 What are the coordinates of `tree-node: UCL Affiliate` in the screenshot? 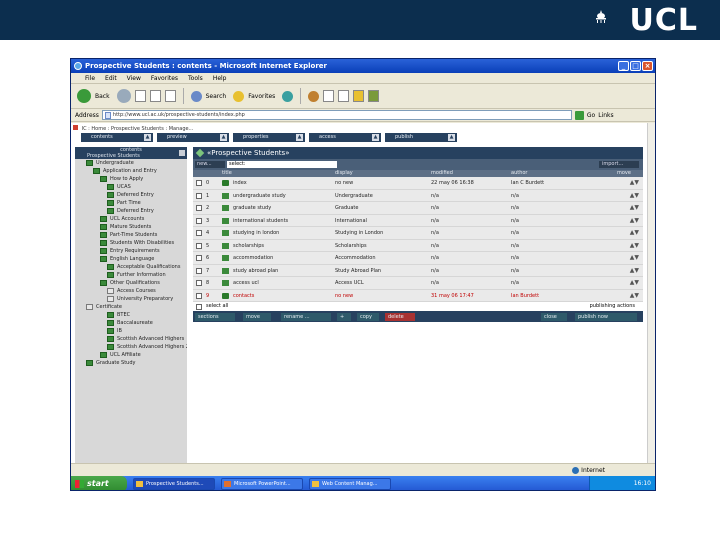 It's located at (131, 355).